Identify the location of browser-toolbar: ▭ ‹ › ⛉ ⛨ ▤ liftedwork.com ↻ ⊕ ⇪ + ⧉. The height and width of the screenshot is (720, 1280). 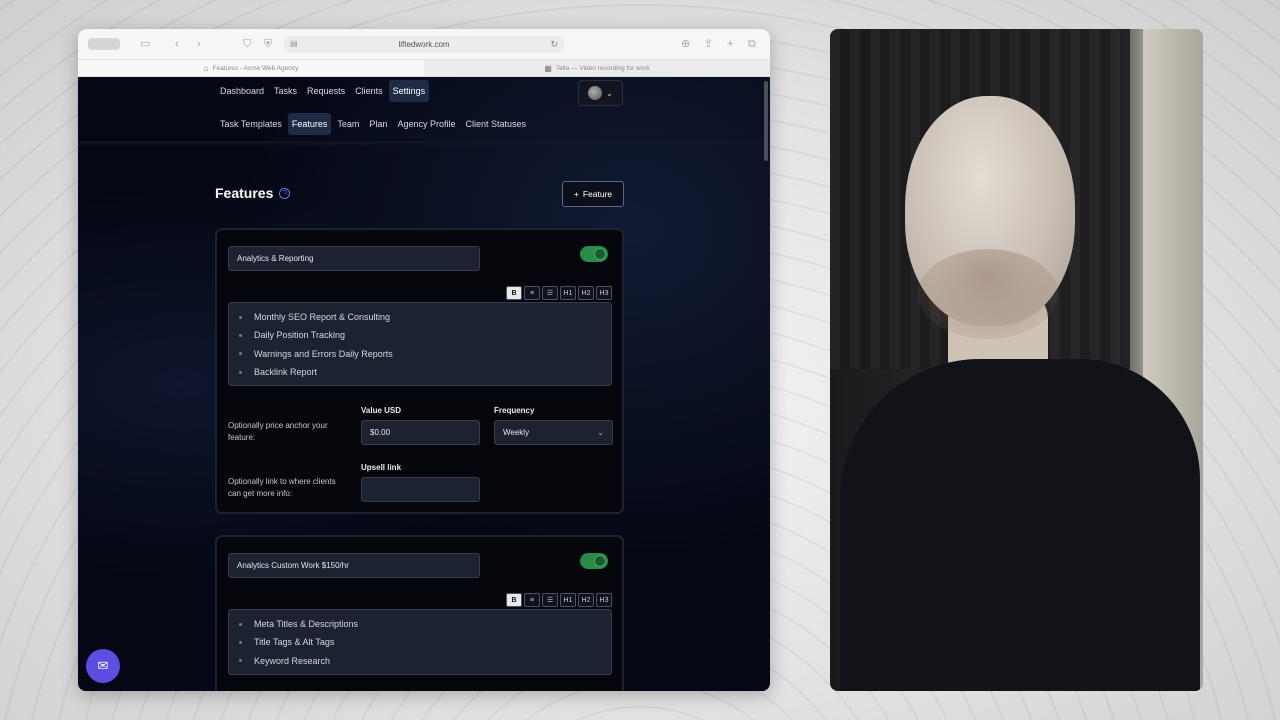
(424, 44).